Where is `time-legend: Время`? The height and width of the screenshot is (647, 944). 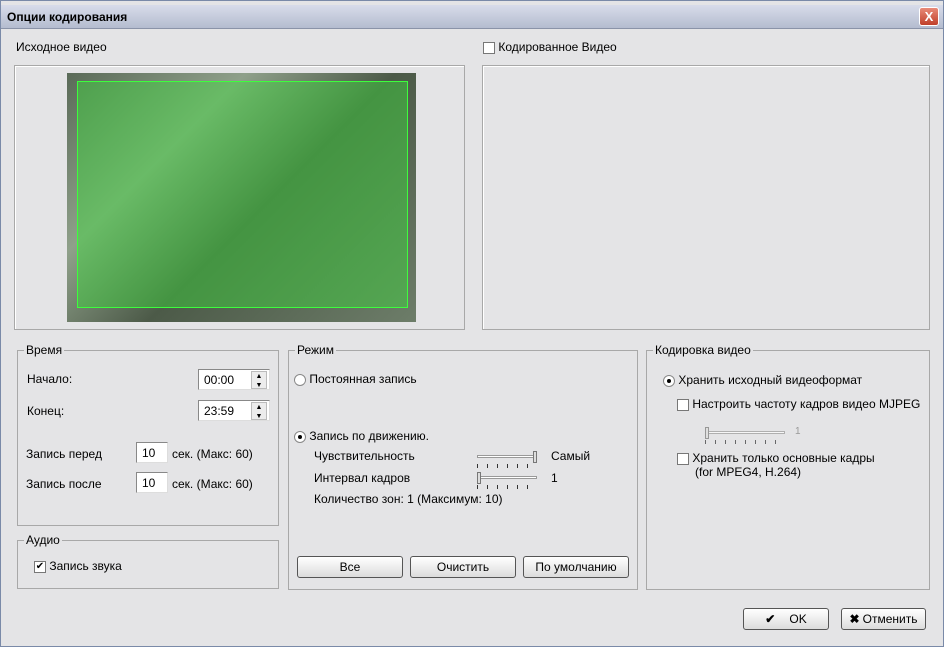
time-legend: Время is located at coordinates (44, 350).